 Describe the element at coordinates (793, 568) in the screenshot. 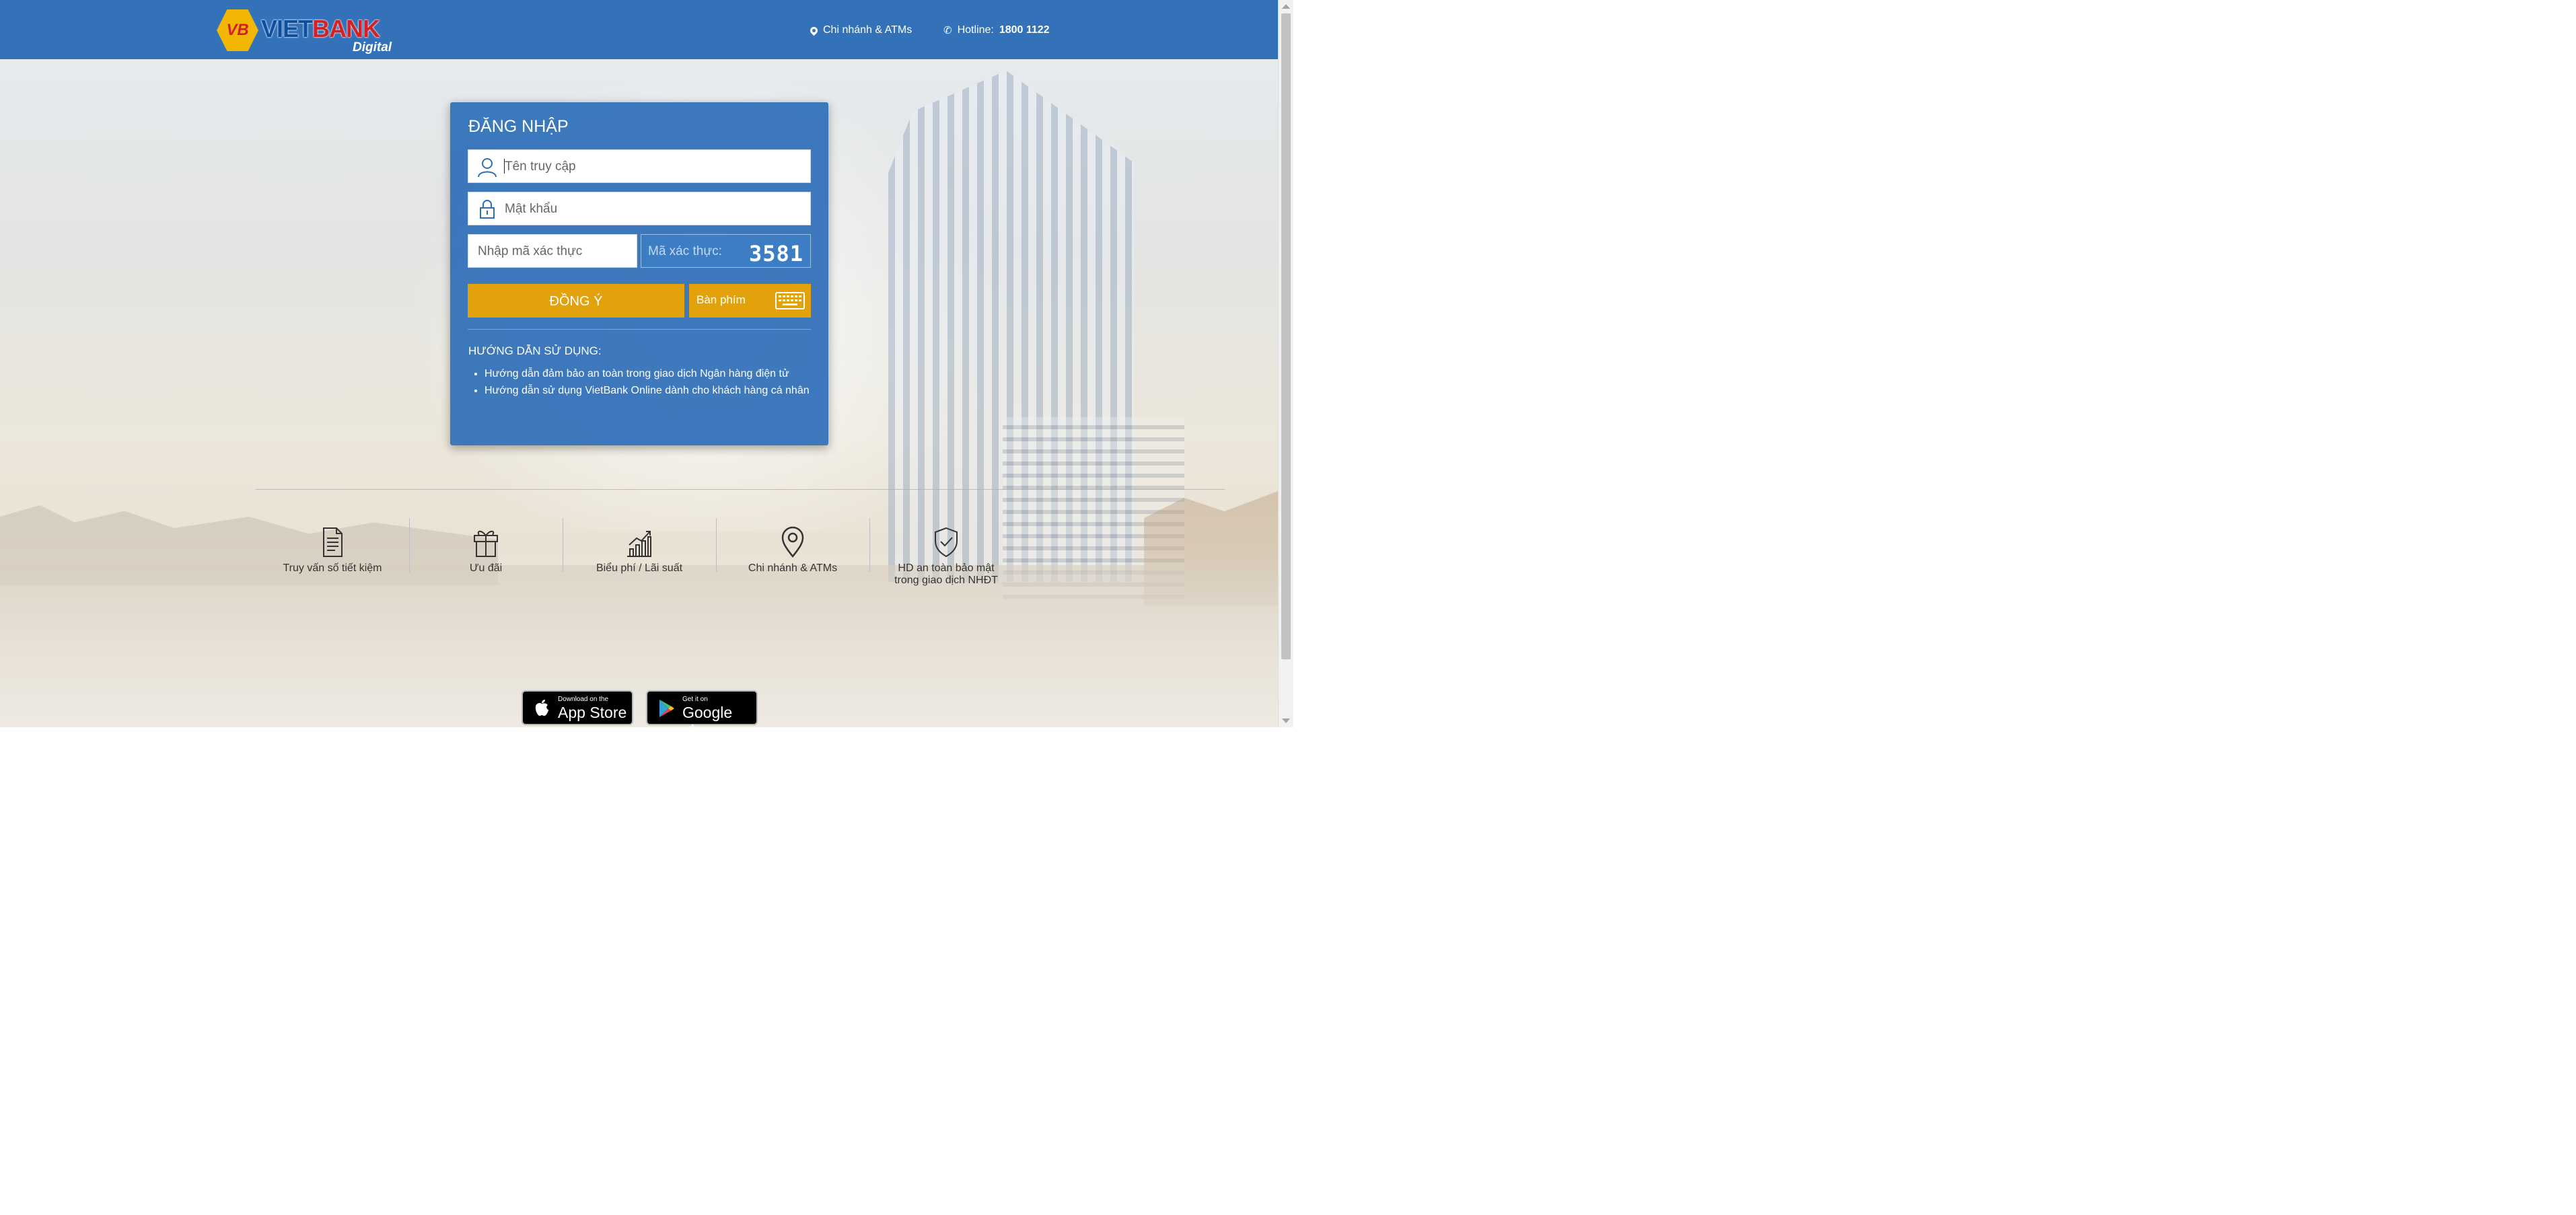

I see `feature-label: Chi nhánh & ATMs` at that location.